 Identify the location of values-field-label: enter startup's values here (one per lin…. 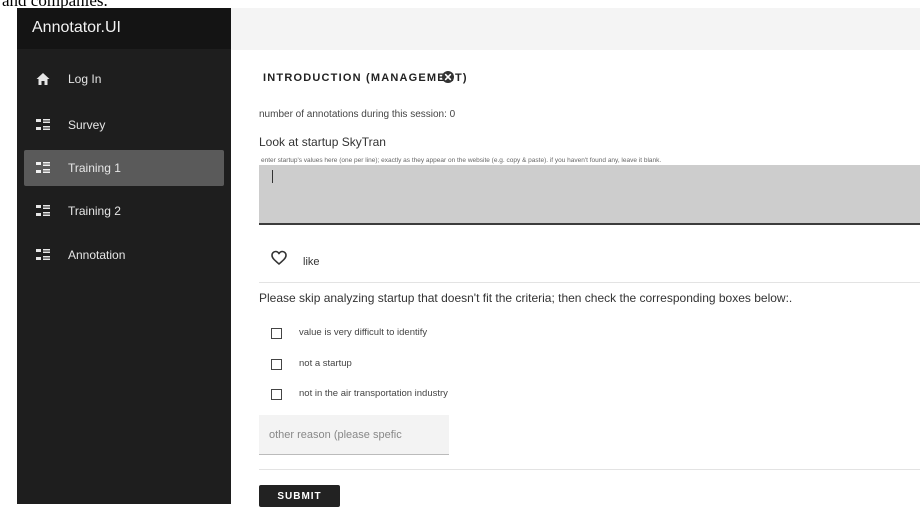
(461, 160).